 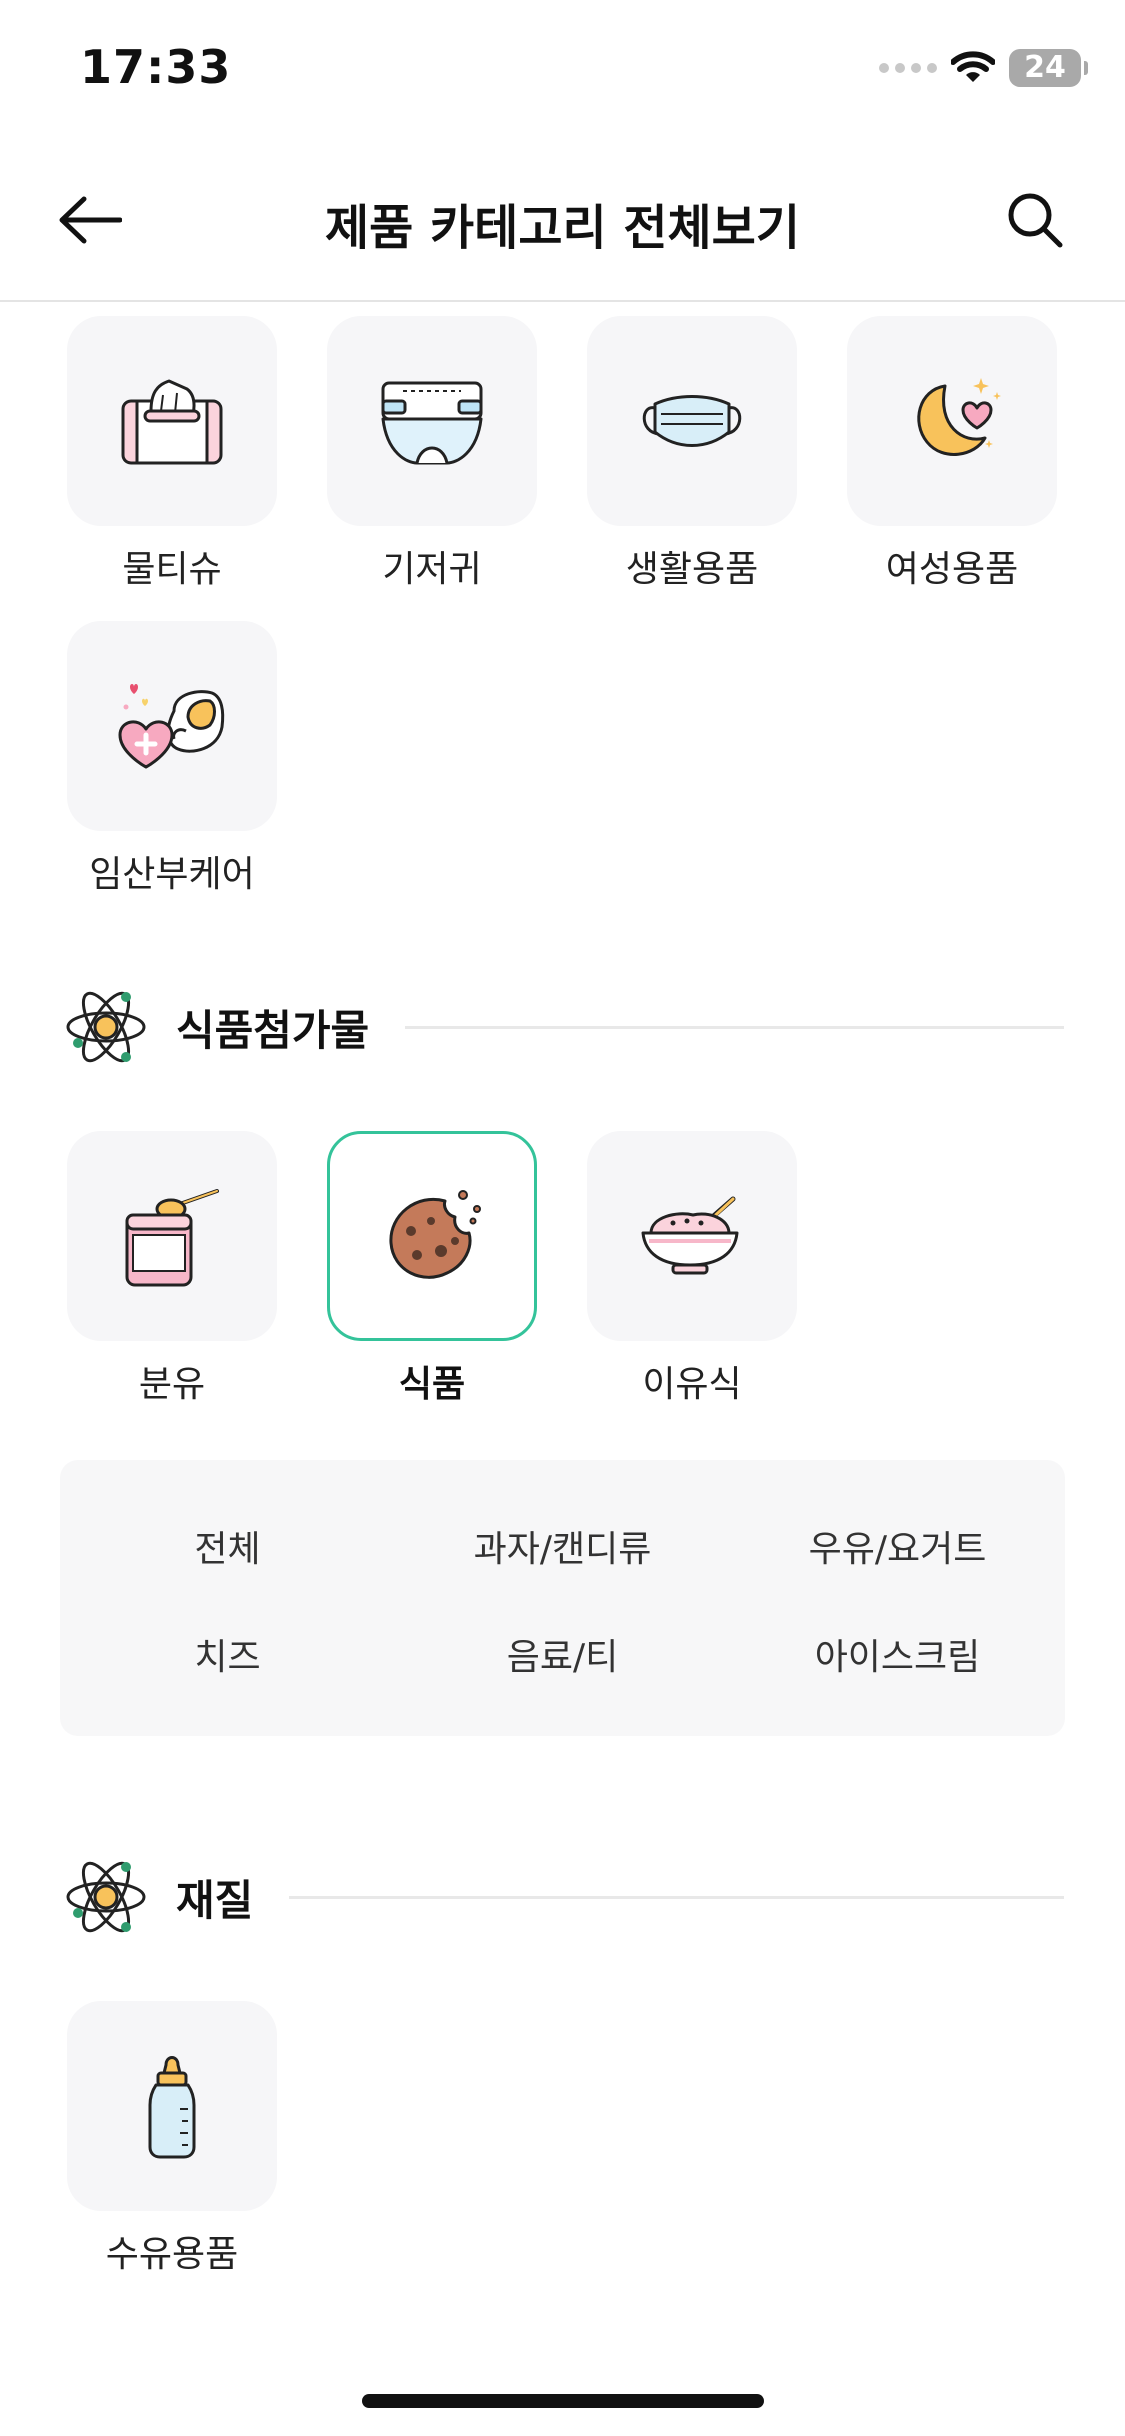 I want to click on category-baby-food: 이유식, so click(x=692, y=1269).